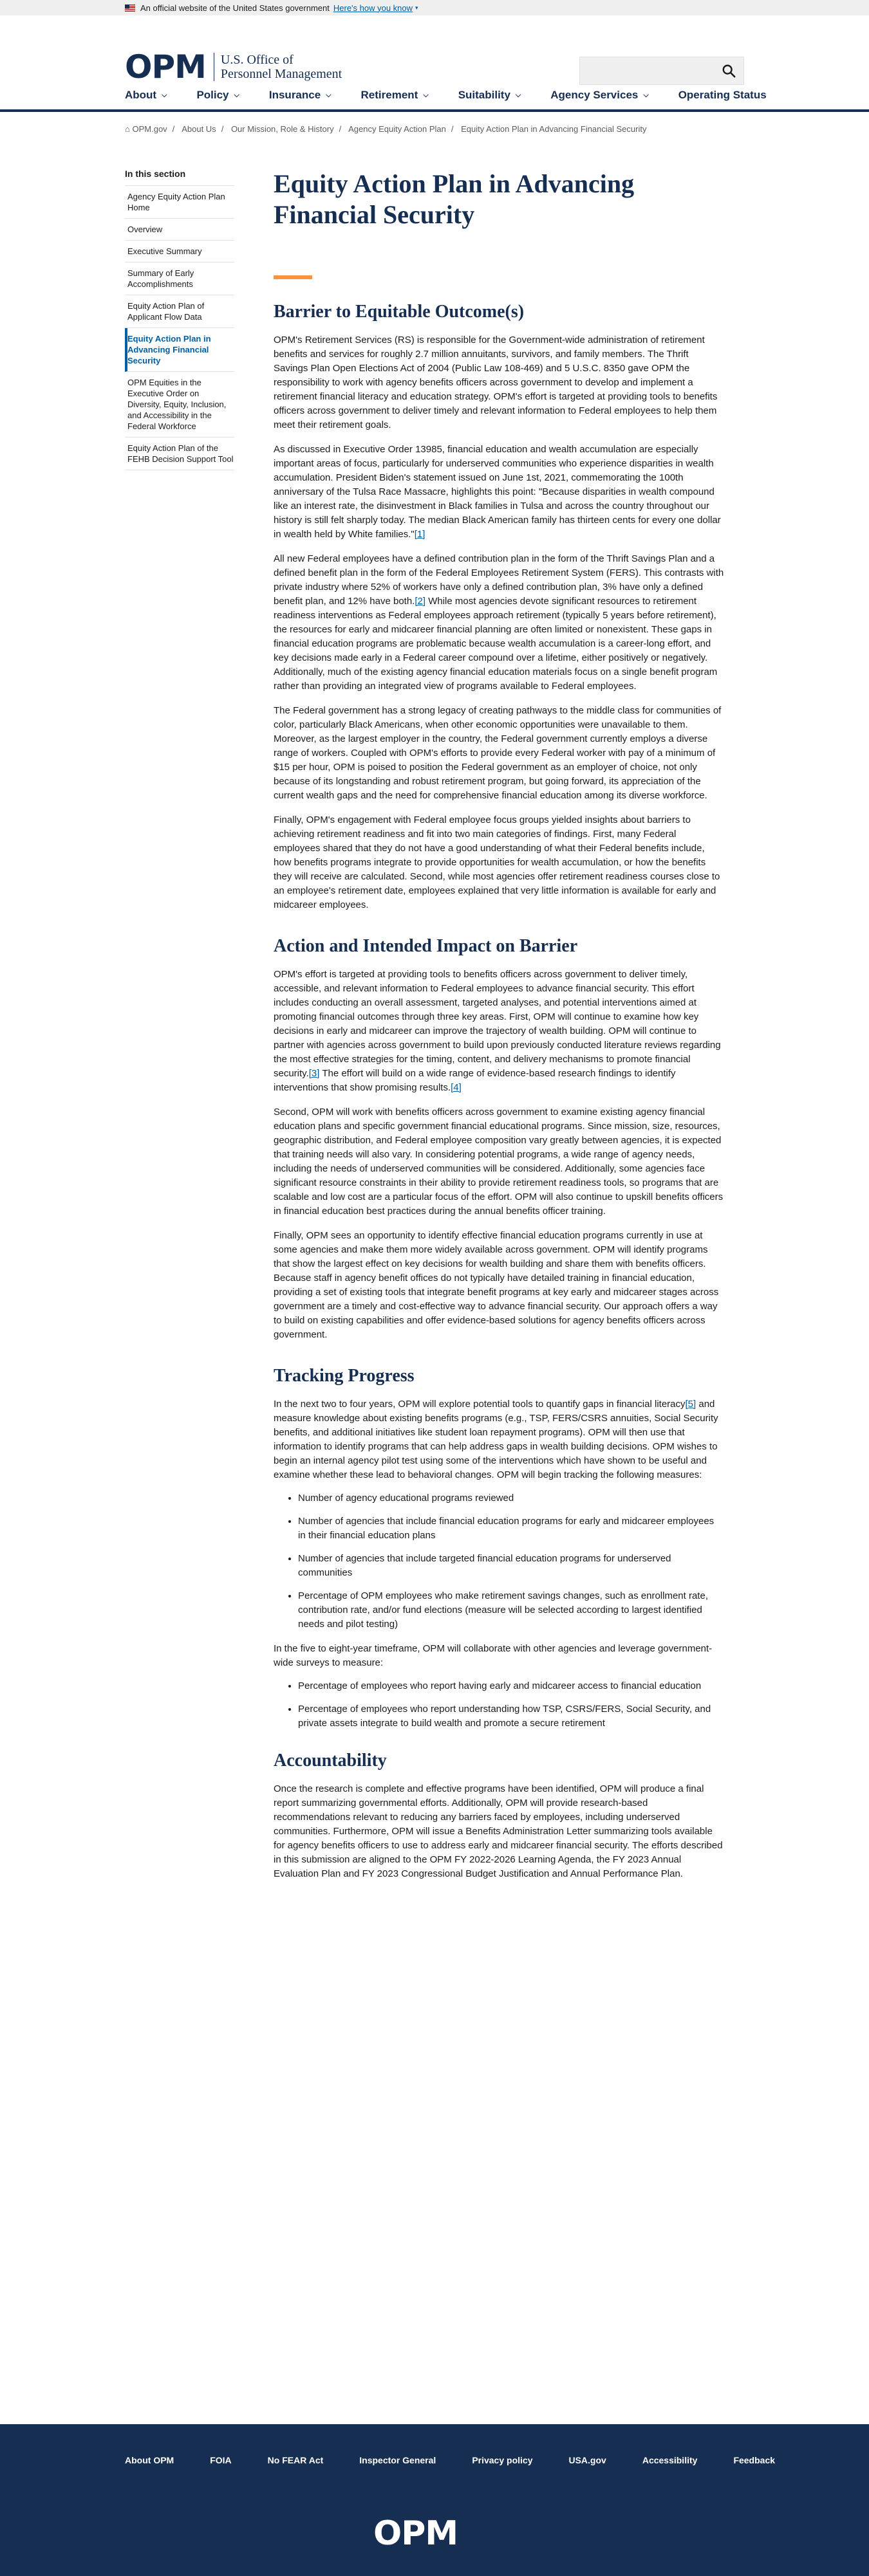 This screenshot has width=869, height=2576. What do you see at coordinates (389, 95) in the screenshot?
I see `nav-label: Retirement` at bounding box center [389, 95].